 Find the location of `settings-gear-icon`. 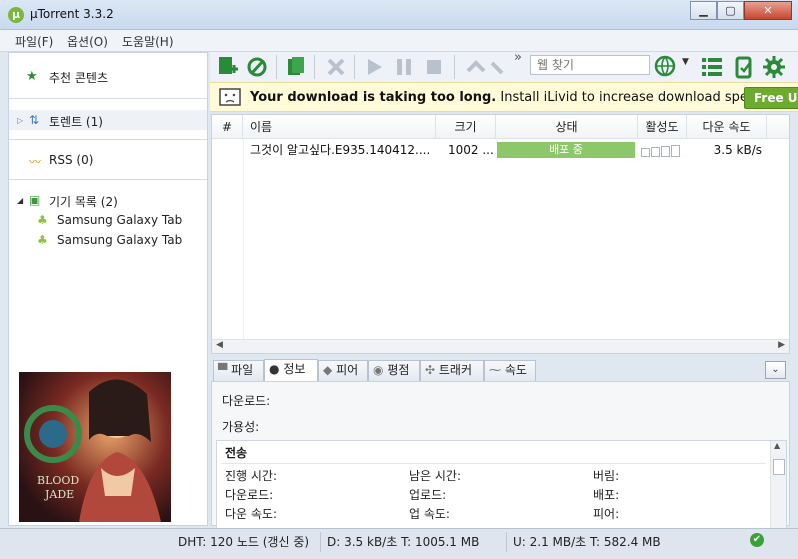

settings-gear-icon is located at coordinates (774, 67).